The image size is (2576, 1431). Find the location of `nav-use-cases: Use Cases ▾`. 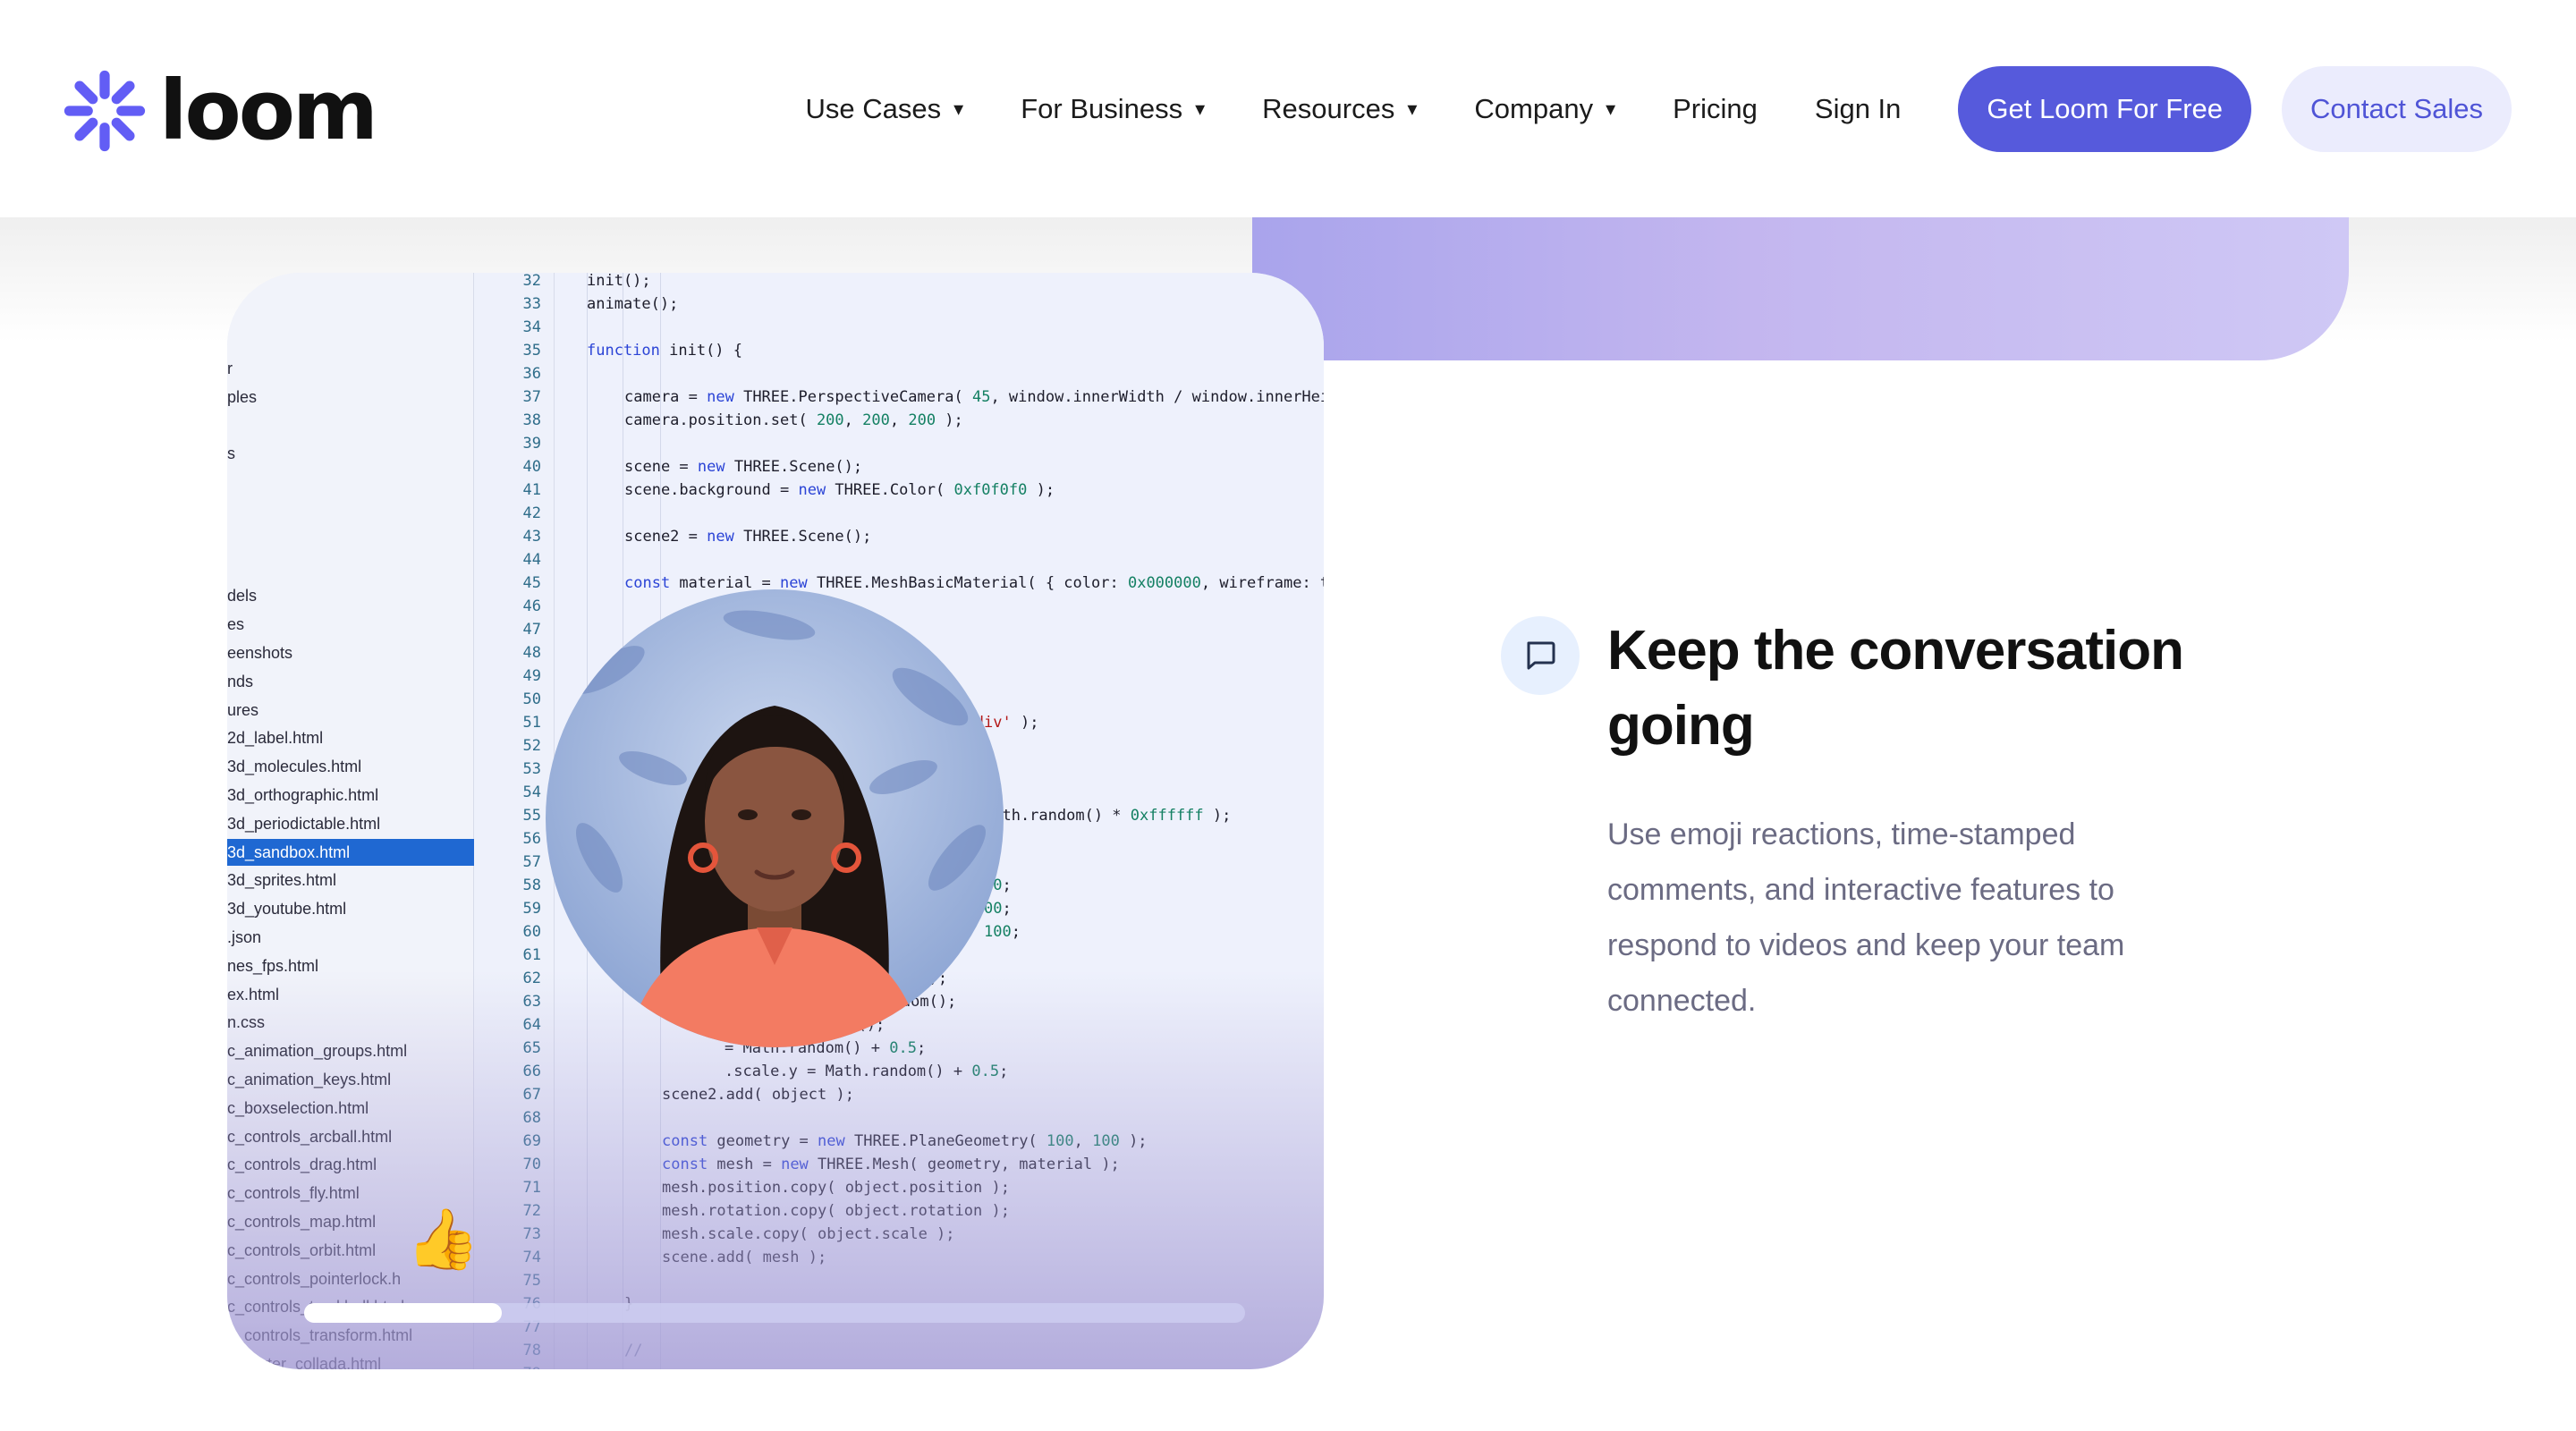

nav-use-cases: Use Cases ▾ is located at coordinates (885, 109).